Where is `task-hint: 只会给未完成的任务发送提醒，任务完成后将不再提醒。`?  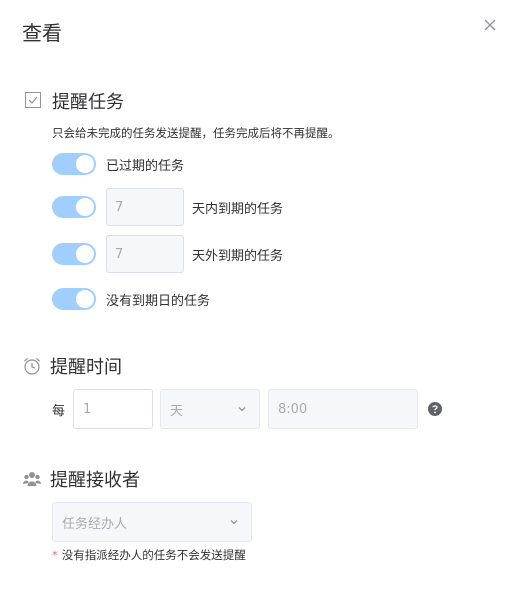 task-hint: 只会给未完成的任务发送提醒，任务完成后将不再提醒。 is located at coordinates (196, 133).